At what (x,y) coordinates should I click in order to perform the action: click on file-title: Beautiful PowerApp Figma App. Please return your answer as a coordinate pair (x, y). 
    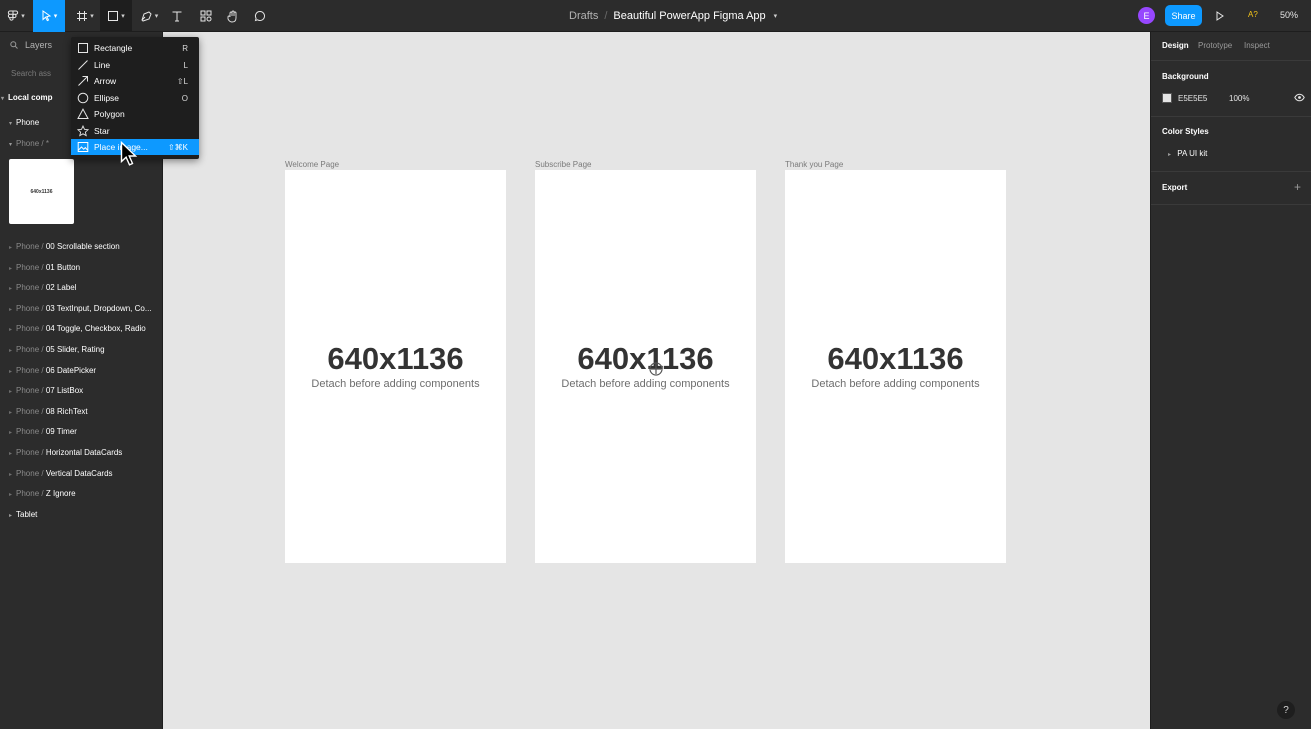
    Looking at the image, I should click on (689, 16).